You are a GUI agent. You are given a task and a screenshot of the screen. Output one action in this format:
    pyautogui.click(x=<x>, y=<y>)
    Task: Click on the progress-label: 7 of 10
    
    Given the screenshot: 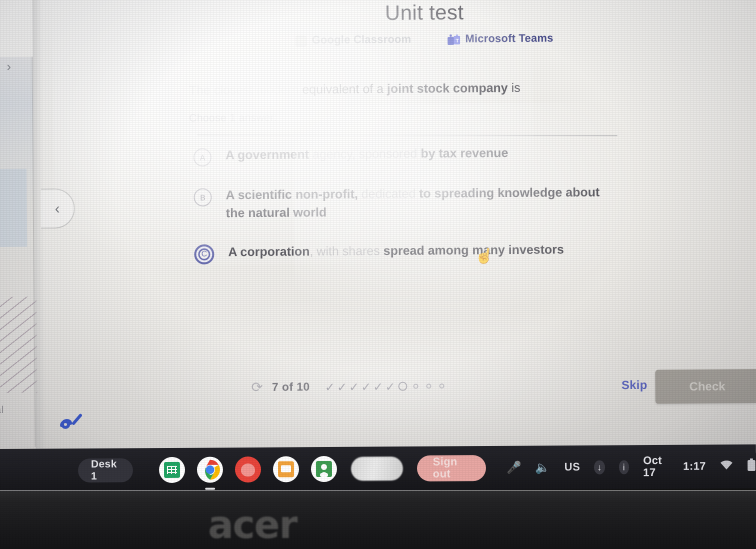 What is the action you would take?
    pyautogui.click(x=290, y=387)
    